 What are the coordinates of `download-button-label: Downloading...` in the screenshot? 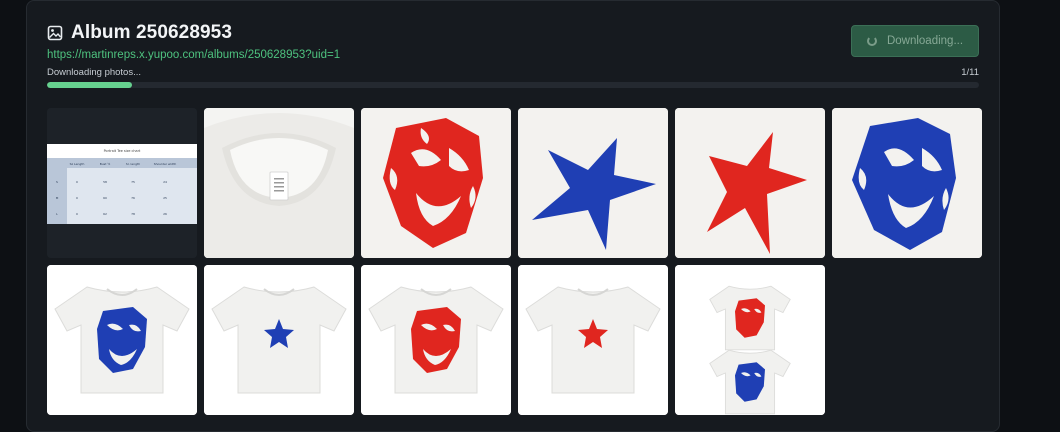 It's located at (925, 41).